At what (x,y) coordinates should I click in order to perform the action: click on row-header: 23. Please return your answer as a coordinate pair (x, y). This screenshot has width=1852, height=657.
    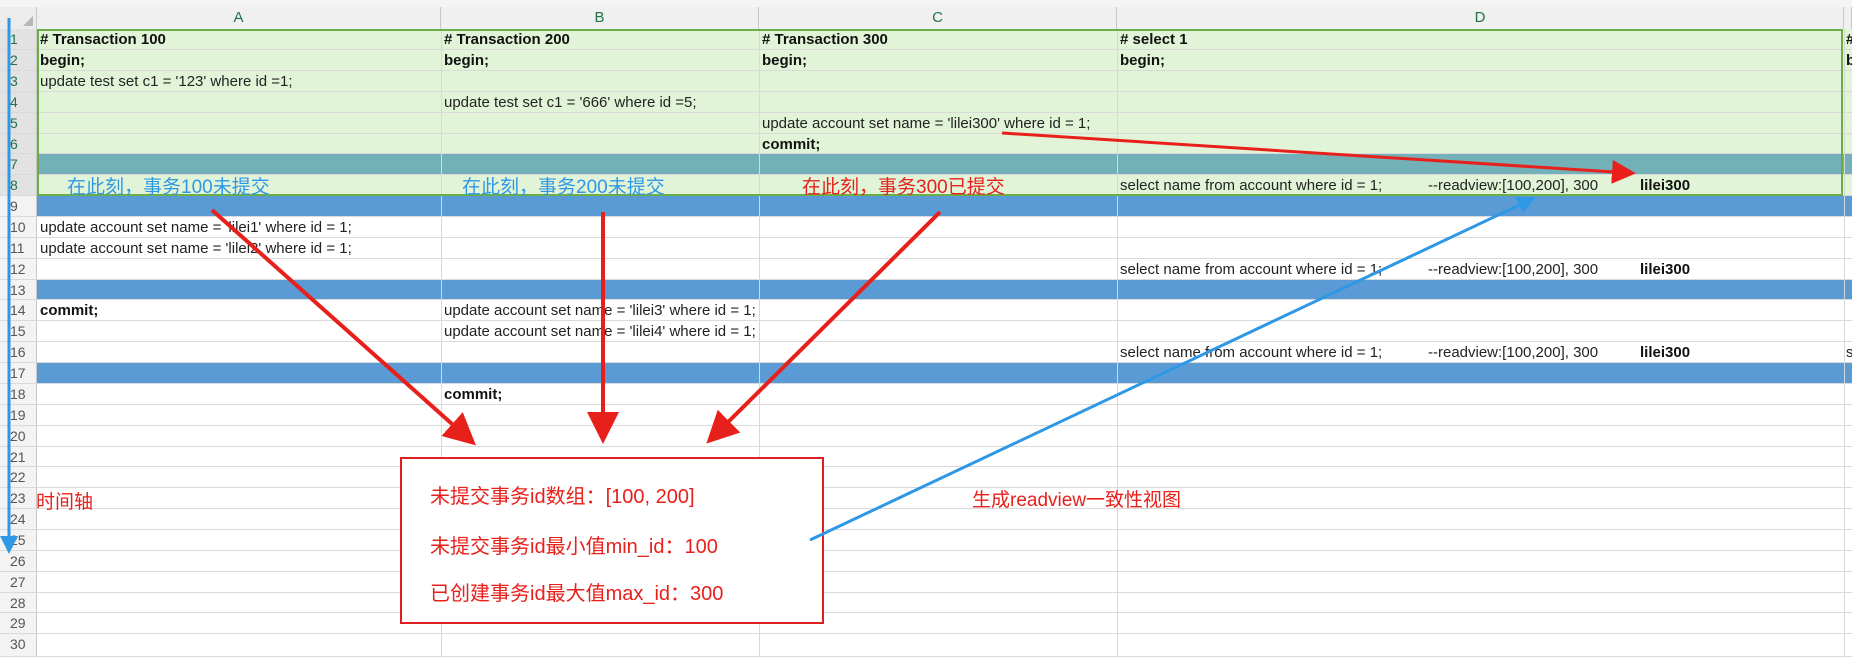
    Looking at the image, I should click on (18, 498).